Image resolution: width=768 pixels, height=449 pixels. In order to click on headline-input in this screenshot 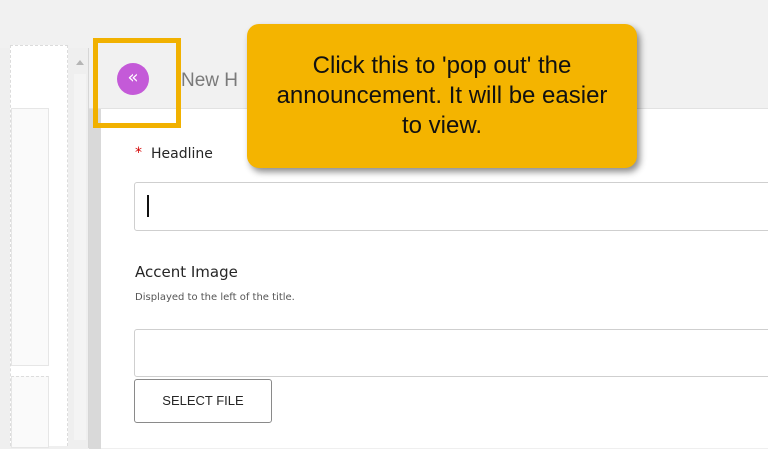, I will do `click(451, 206)`.